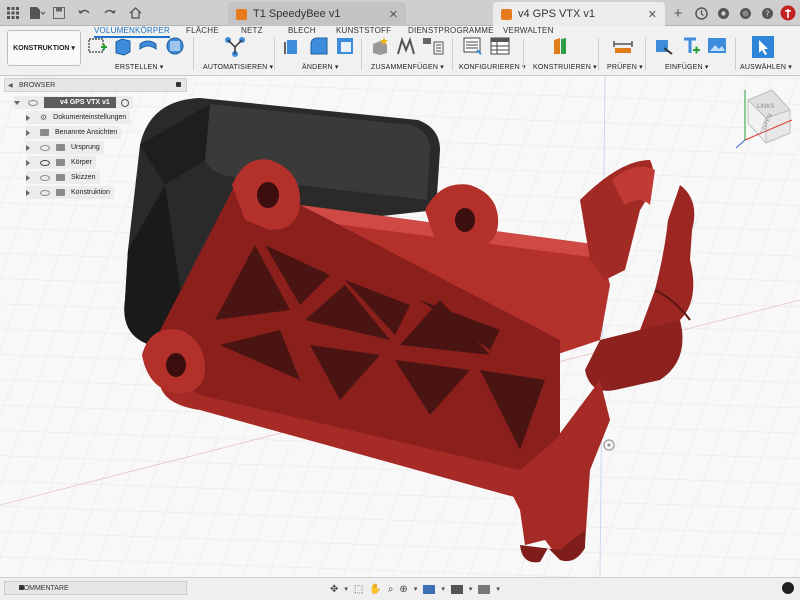 The width and height of the screenshot is (800, 600). Describe the element at coordinates (202, 30) in the screenshot. I see `tab-flaeche: FLÄCHE` at that location.